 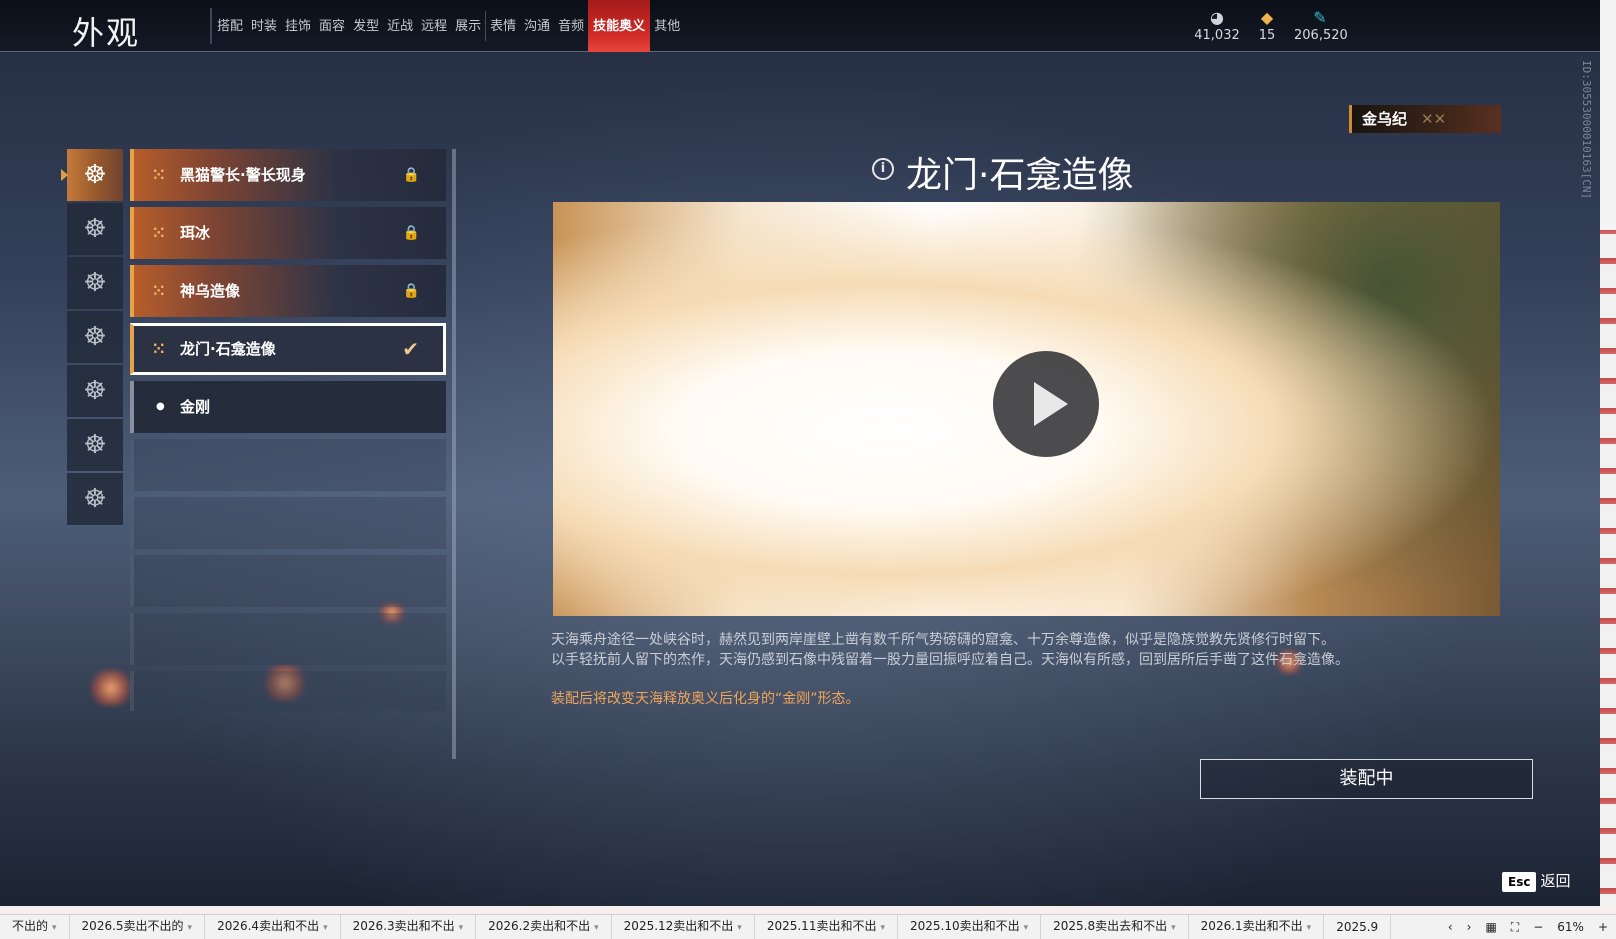 What do you see at coordinates (158, 291) in the screenshot?
I see `skin-mark-icon: ⁙` at bounding box center [158, 291].